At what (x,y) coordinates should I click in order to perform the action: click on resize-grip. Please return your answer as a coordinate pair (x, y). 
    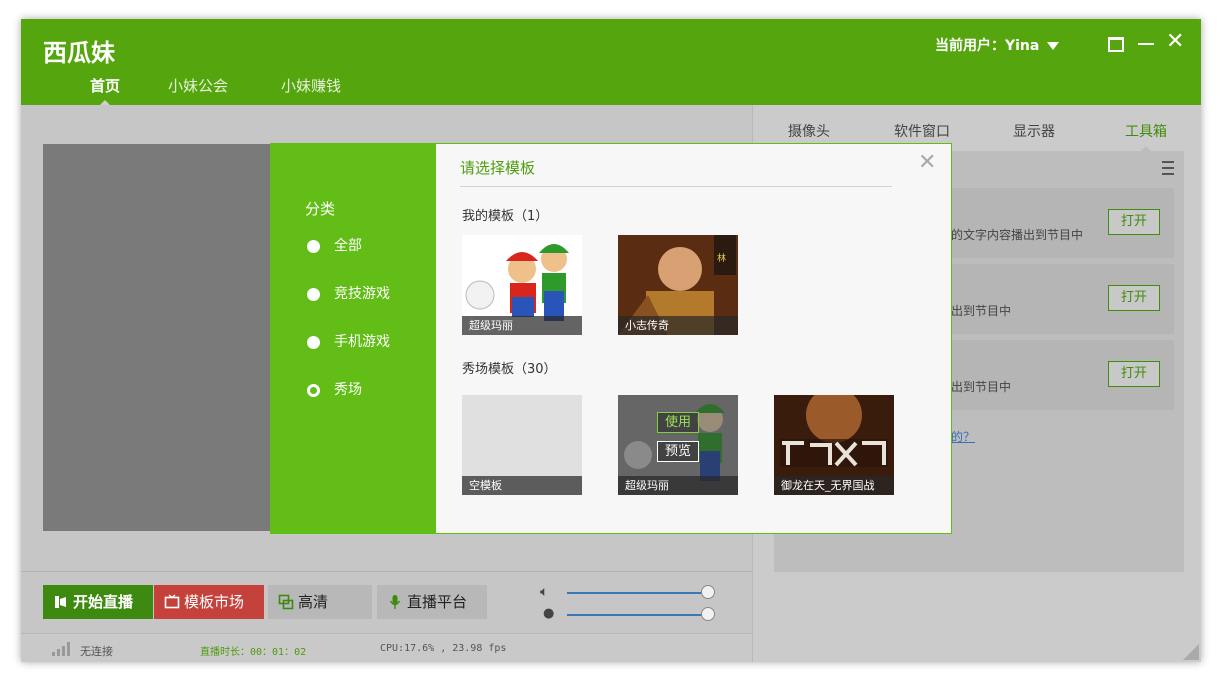
    Looking at the image, I should click on (1191, 652).